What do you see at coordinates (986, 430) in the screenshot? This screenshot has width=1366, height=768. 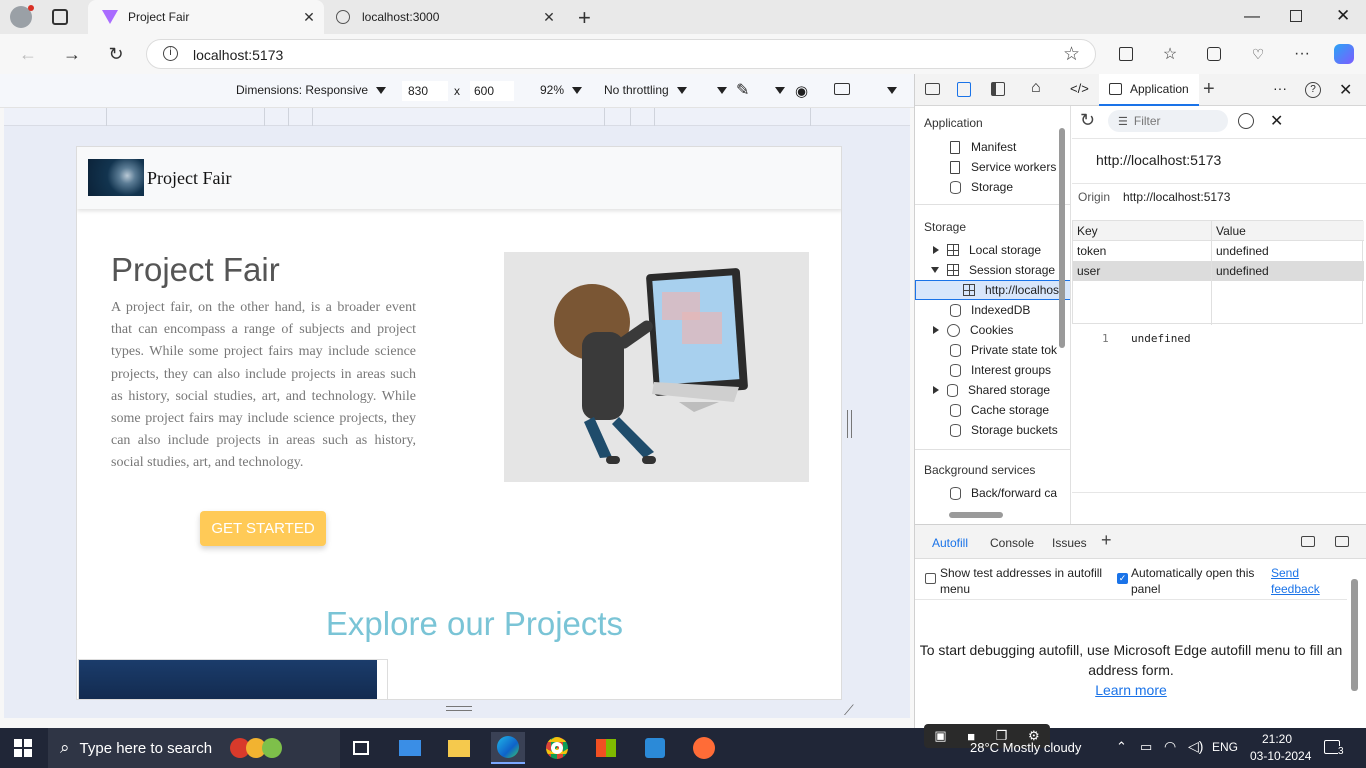 I see `sidebar-item-storage-buckets: Storage buckets` at bounding box center [986, 430].